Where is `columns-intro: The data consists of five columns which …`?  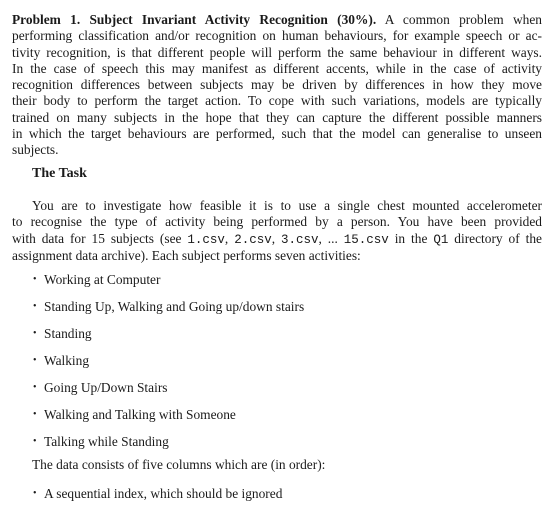 columns-intro: The data consists of five columns which … is located at coordinates (179, 464).